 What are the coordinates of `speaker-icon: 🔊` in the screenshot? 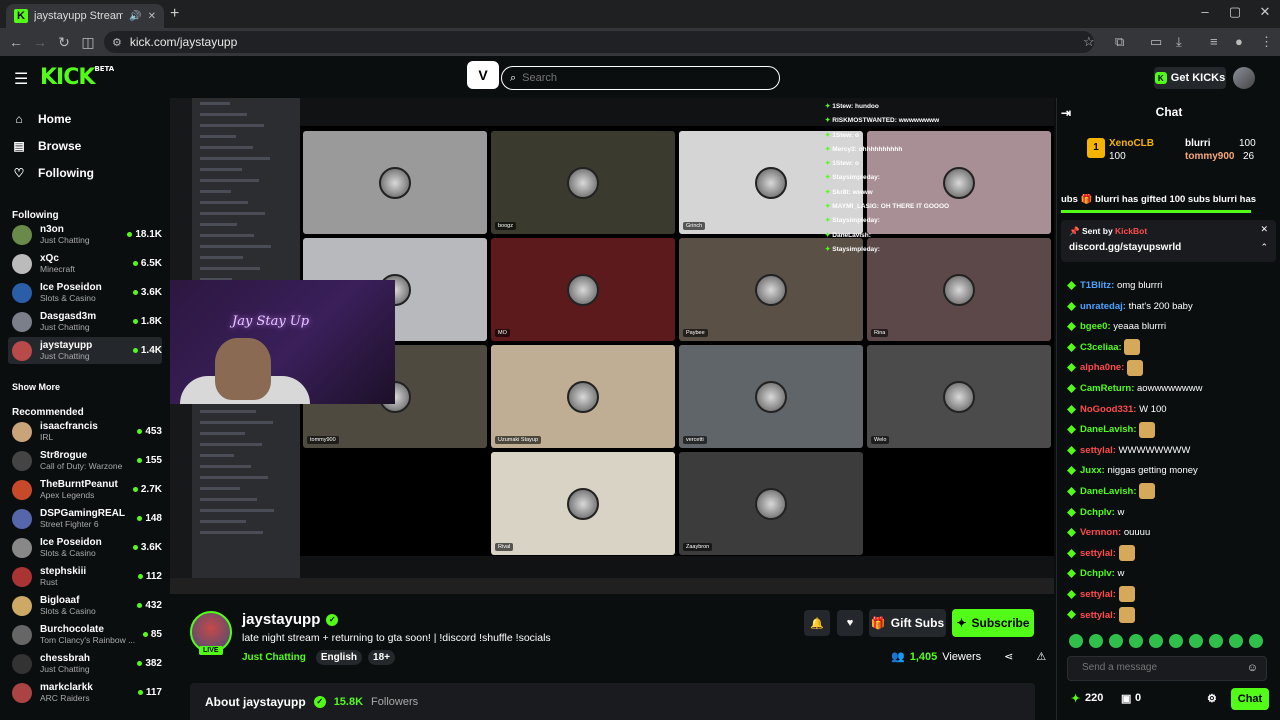 It's located at (135, 16).